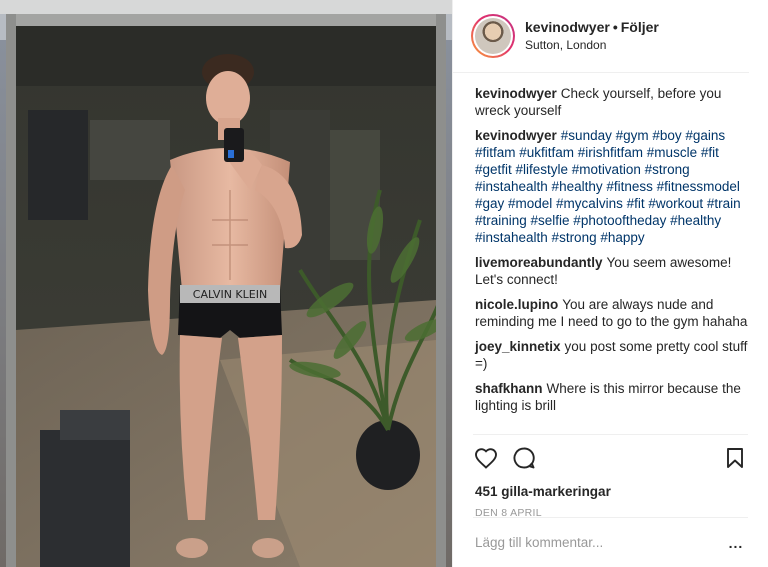  What do you see at coordinates (599, 542) in the screenshot?
I see `comment-input` at bounding box center [599, 542].